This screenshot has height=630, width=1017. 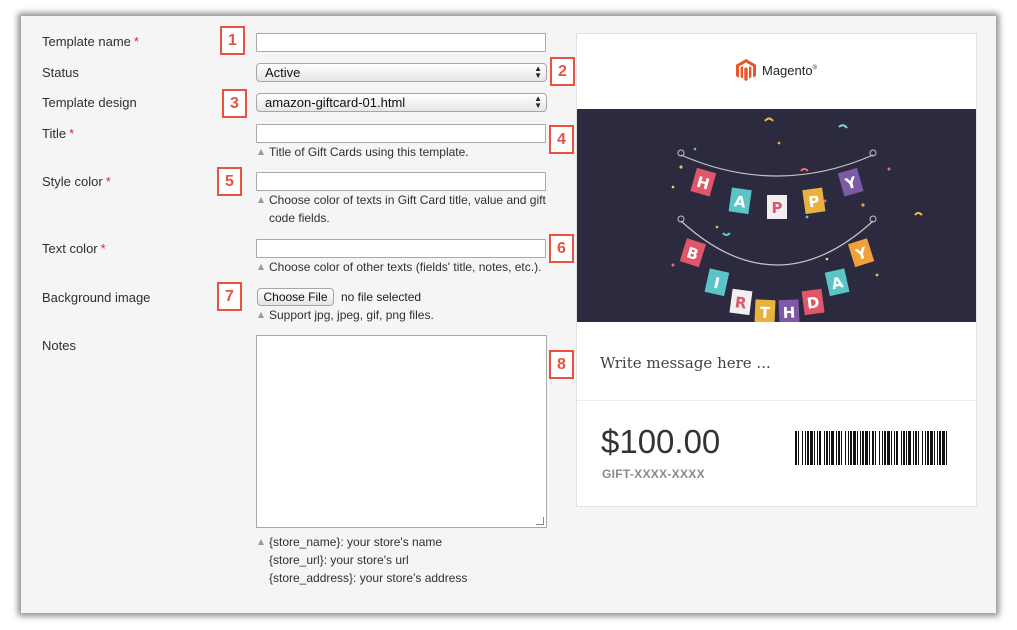 I want to click on title-note: Title of Gift Cards using this template., so click(x=363, y=152).